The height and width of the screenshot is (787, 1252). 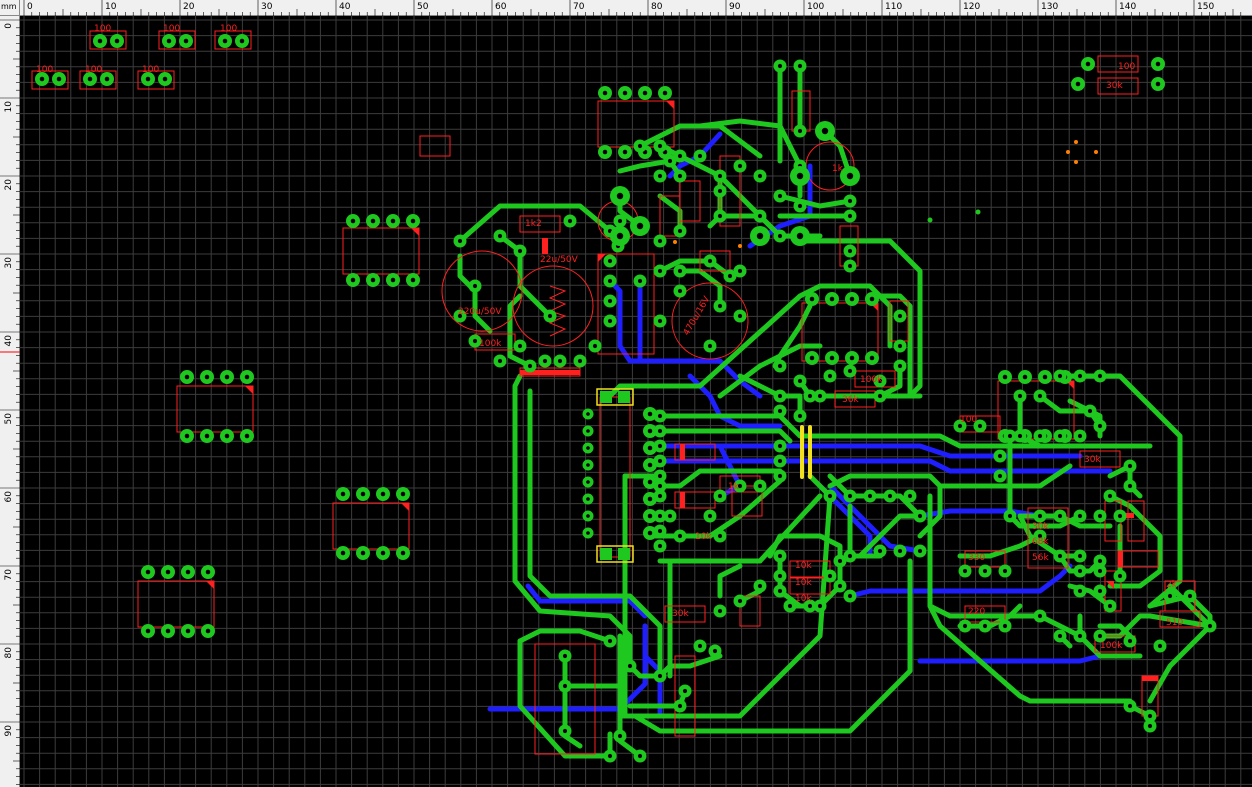 What do you see at coordinates (423, 7) in the screenshot?
I see `ruler-label: 50` at bounding box center [423, 7].